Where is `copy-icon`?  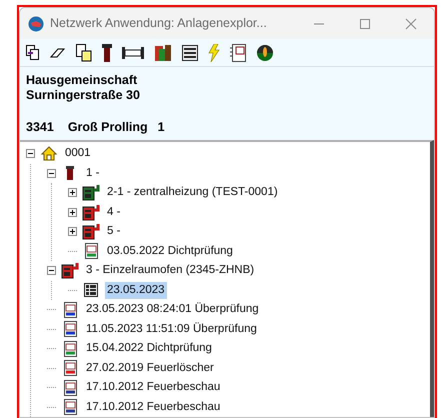
copy-icon is located at coordinates (33, 52).